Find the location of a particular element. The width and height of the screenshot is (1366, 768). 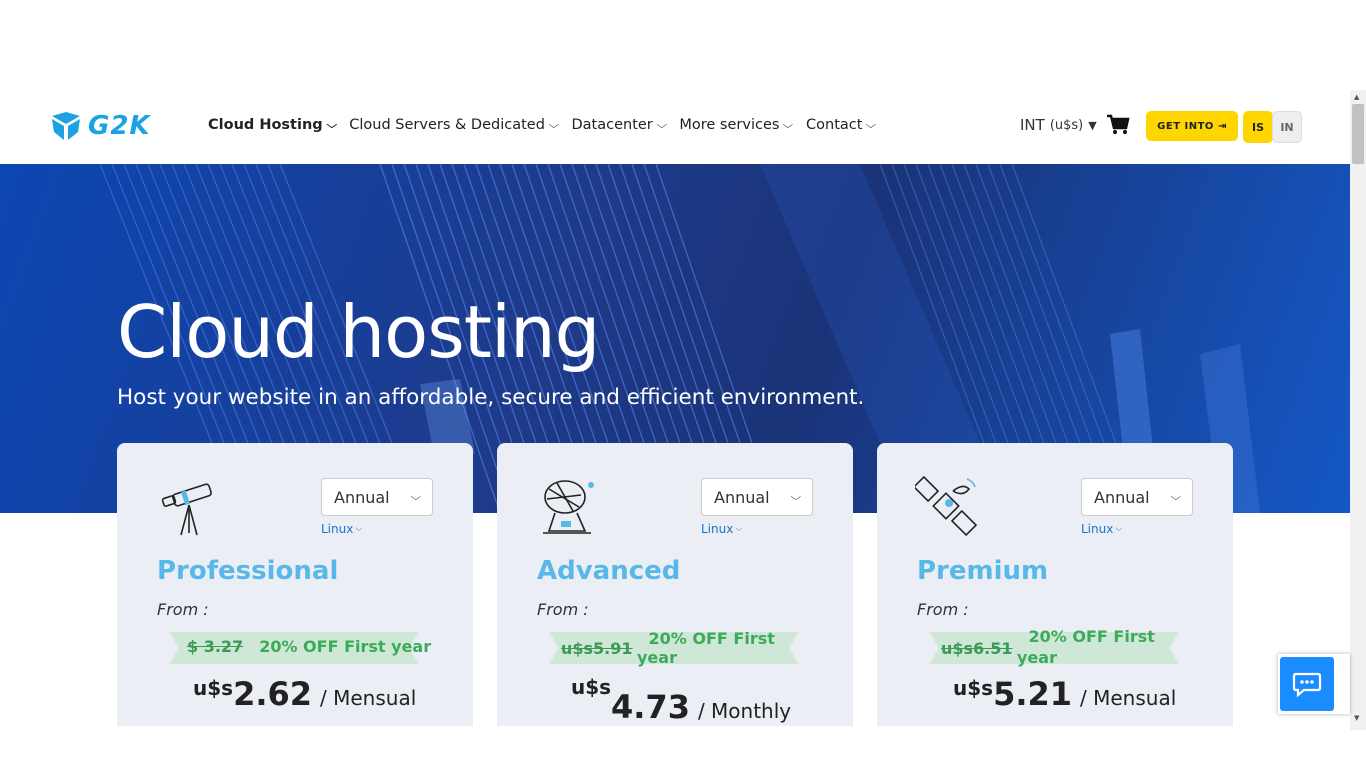

nav-cloud-hosting: Cloud Hosting ⌵ is located at coordinates (272, 125).